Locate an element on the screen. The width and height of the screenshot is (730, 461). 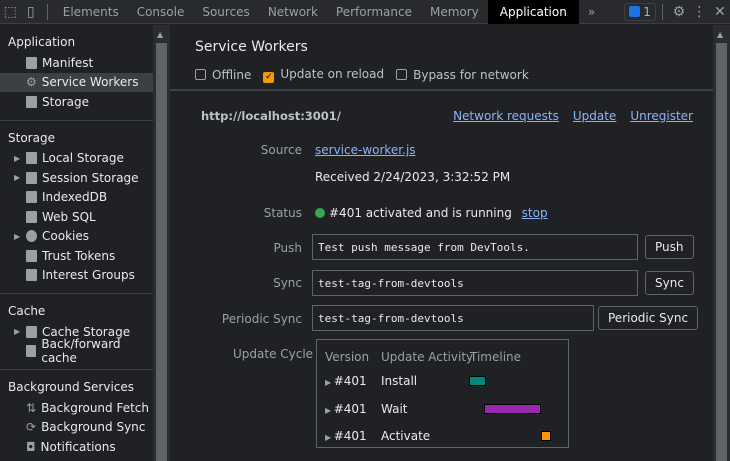
sidebar-item-label: Local Storage is located at coordinates (83, 158).